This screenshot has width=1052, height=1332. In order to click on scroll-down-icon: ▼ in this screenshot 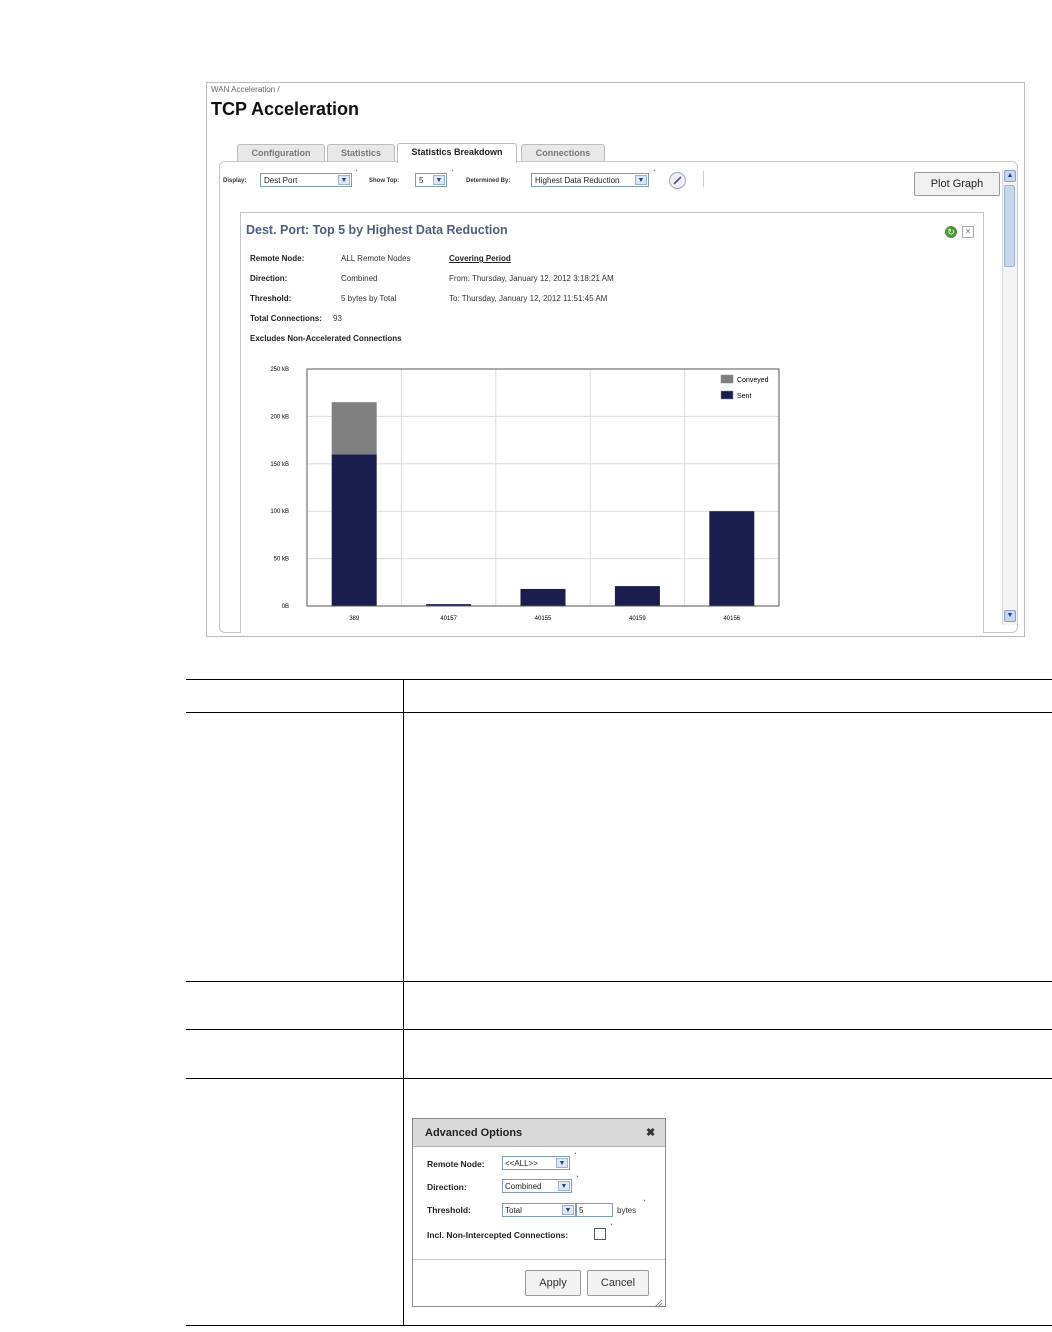, I will do `click(1010, 616)`.